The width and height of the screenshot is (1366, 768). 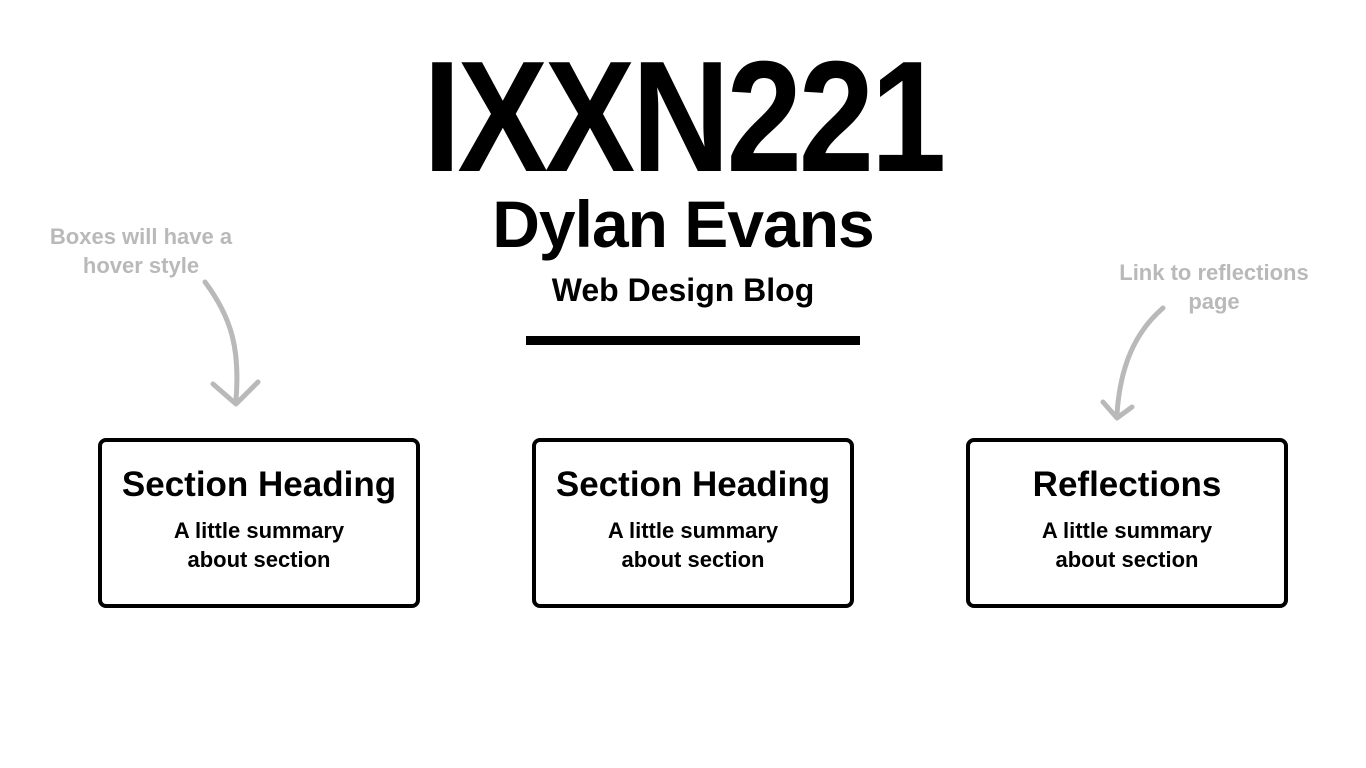 What do you see at coordinates (1127, 484) in the screenshot?
I see `reflections-heading: Reflections` at bounding box center [1127, 484].